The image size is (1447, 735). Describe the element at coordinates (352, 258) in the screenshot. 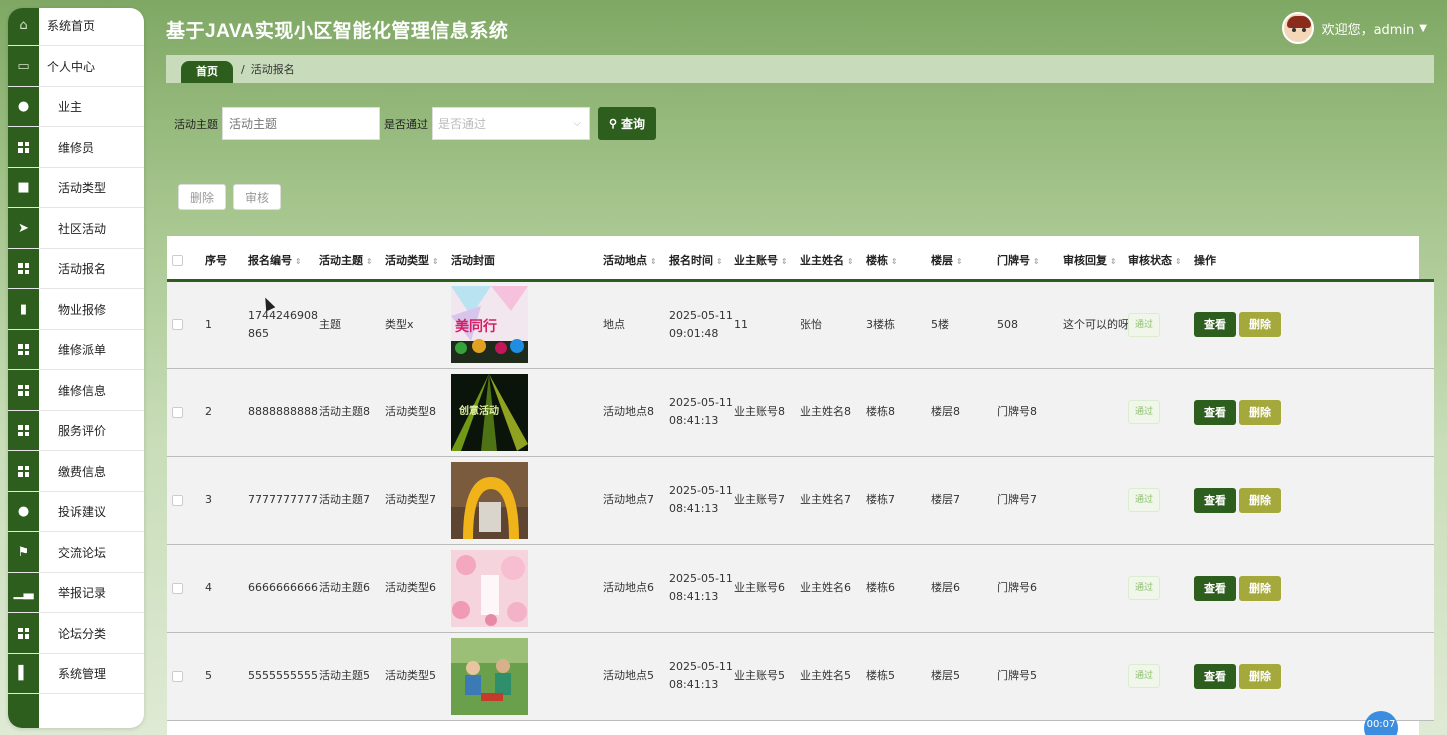

I see `column-header: 活动主题 ⇕` at that location.